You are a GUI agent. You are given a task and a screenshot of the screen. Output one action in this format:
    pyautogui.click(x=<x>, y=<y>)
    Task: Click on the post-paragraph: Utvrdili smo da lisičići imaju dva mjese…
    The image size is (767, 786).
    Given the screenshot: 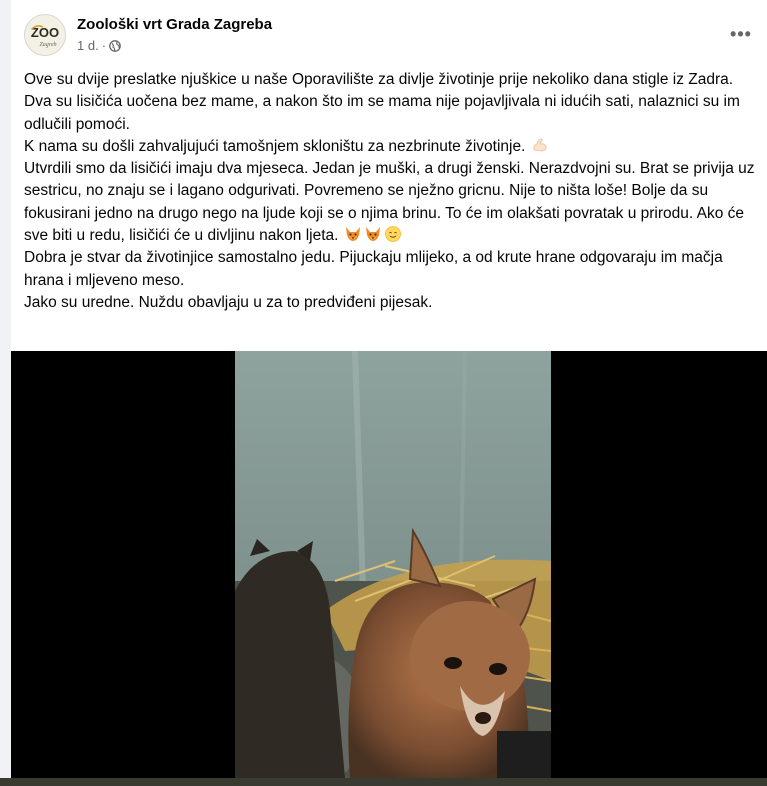 What is the action you would take?
    pyautogui.click(x=389, y=202)
    